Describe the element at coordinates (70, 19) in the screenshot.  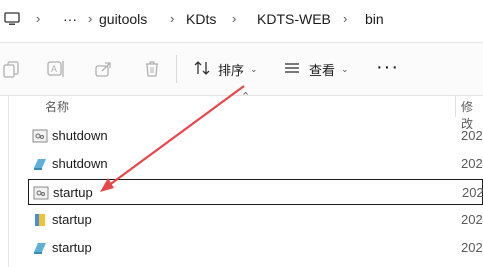
I see `breadcrumb-overflow: ···` at that location.